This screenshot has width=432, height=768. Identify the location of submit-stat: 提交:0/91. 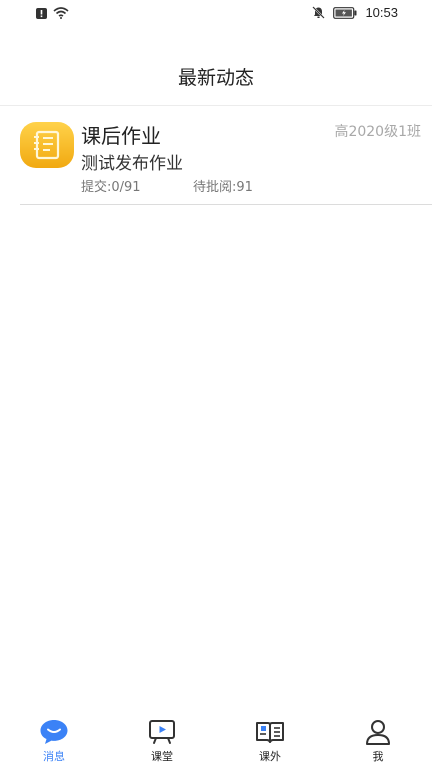
(111, 187).